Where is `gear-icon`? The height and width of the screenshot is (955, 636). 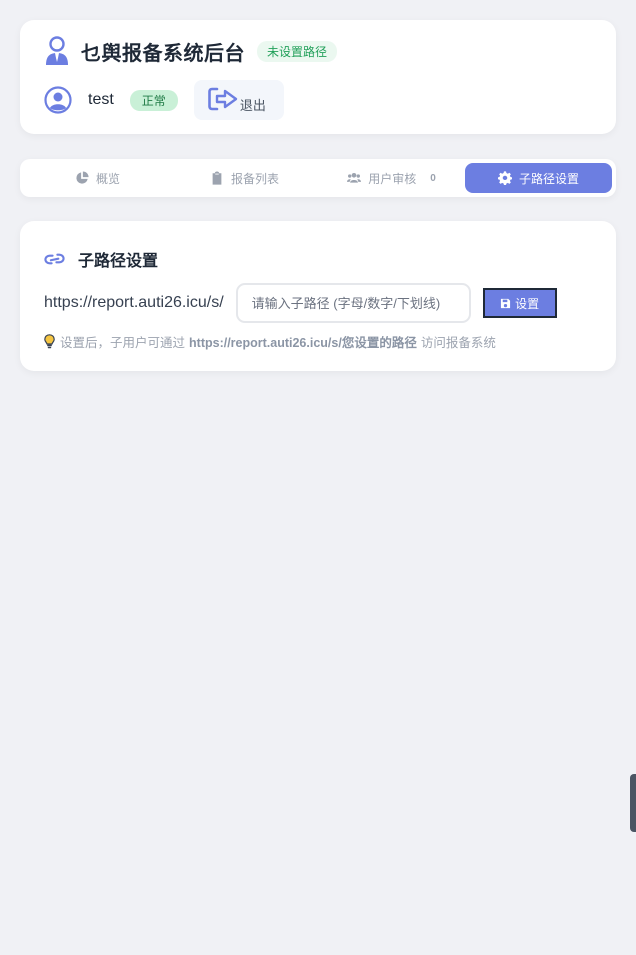
gear-icon is located at coordinates (504, 178).